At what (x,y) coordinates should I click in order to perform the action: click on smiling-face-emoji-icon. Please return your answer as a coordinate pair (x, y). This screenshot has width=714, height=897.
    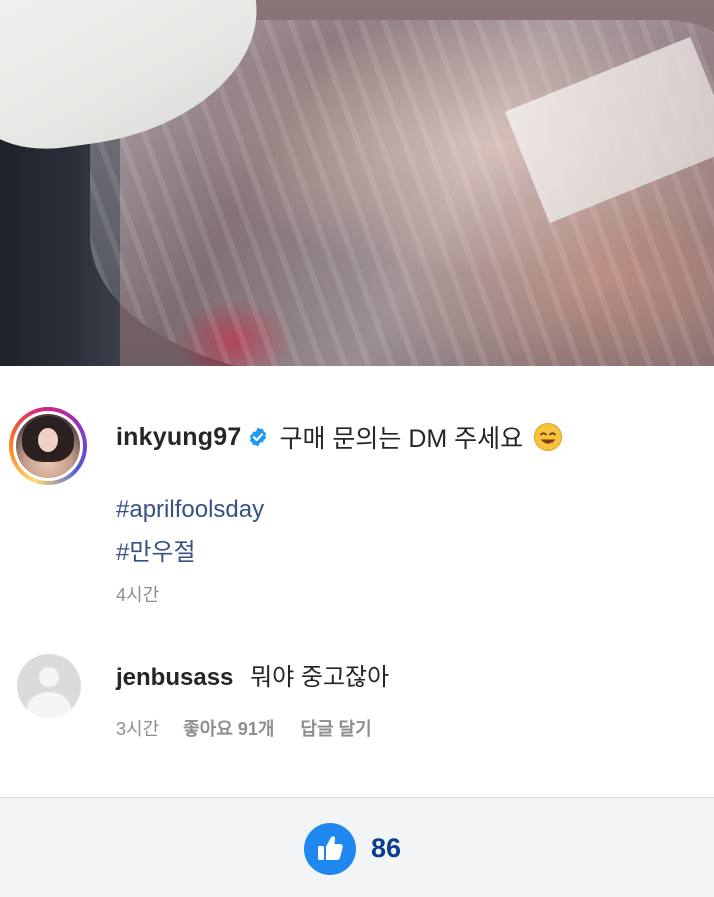
    Looking at the image, I should click on (548, 437).